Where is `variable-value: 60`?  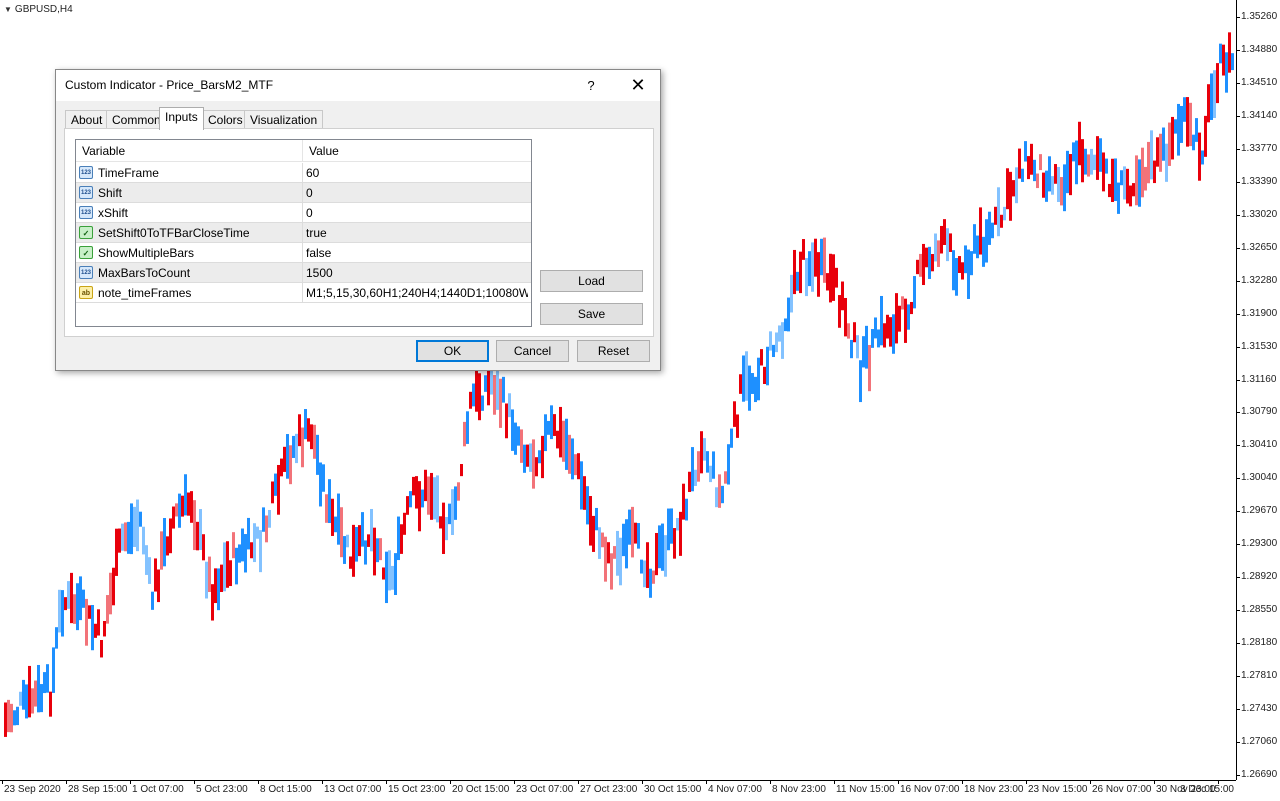 variable-value: 60 is located at coordinates (417, 173).